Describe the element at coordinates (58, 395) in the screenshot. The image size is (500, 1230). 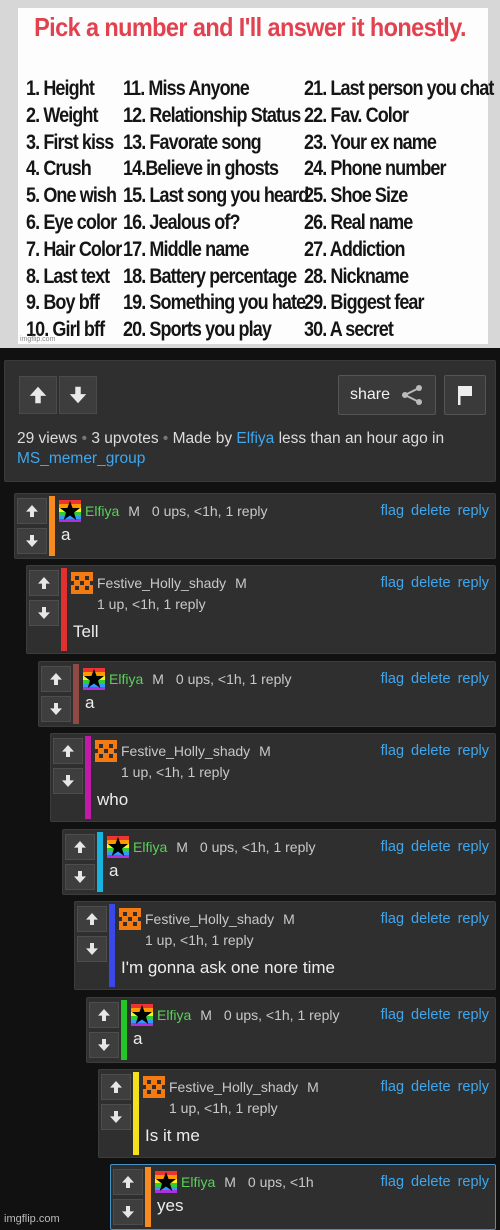
I see `post-vote-buttons` at that location.